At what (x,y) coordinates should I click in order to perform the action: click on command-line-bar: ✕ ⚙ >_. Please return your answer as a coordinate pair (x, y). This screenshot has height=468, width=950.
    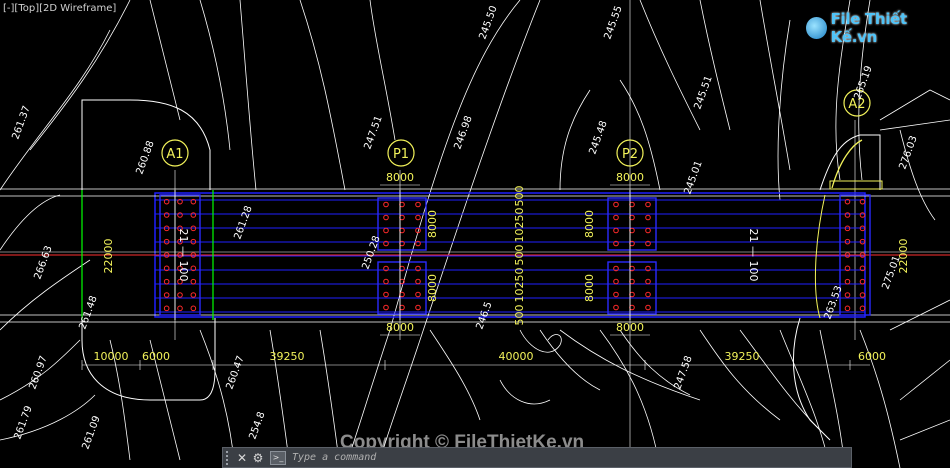
    Looking at the image, I should click on (537, 457).